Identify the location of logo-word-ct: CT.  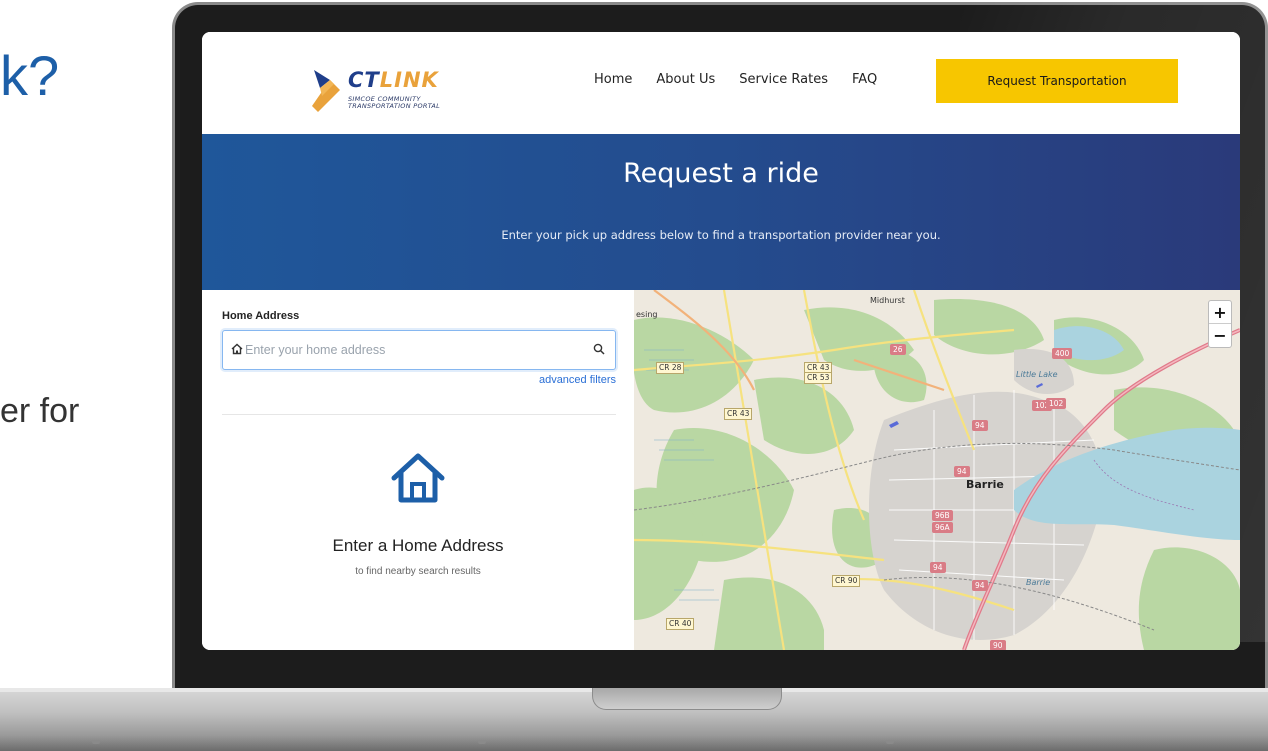
(364, 80).